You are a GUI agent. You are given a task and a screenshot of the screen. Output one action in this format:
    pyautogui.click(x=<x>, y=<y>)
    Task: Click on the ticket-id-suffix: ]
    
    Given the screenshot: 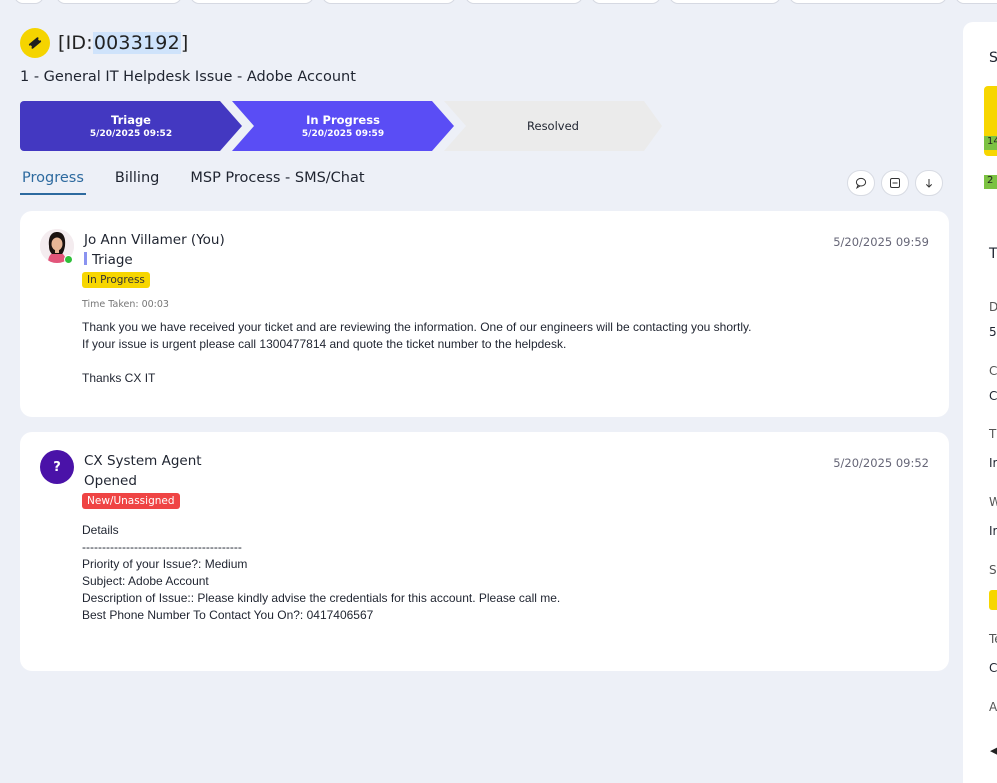 What is the action you would take?
    pyautogui.click(x=184, y=43)
    